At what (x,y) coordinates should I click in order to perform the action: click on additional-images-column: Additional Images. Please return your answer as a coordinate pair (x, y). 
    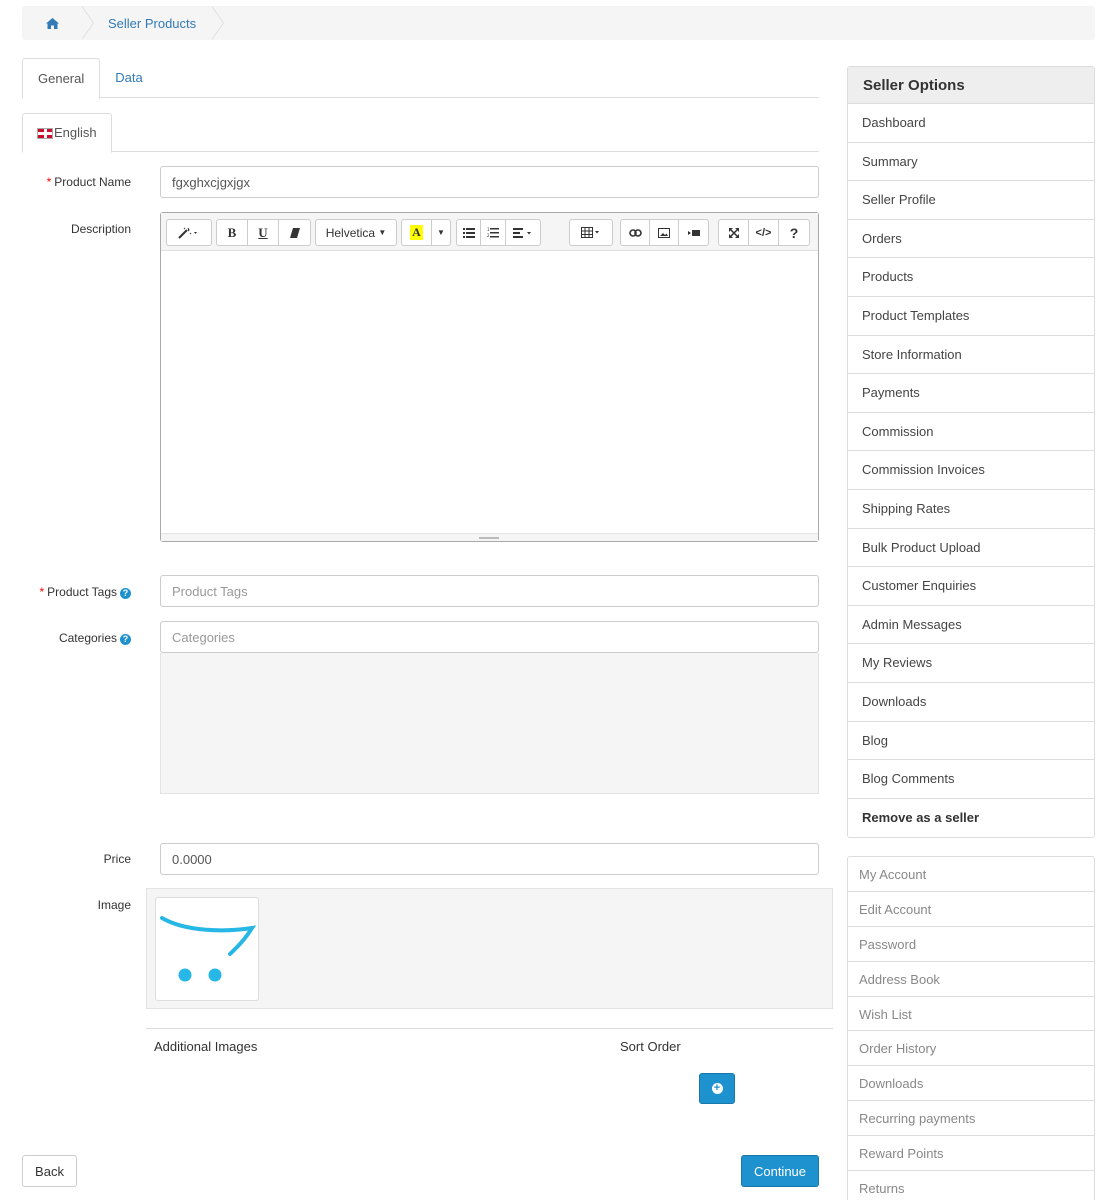
    Looking at the image, I should click on (206, 1046).